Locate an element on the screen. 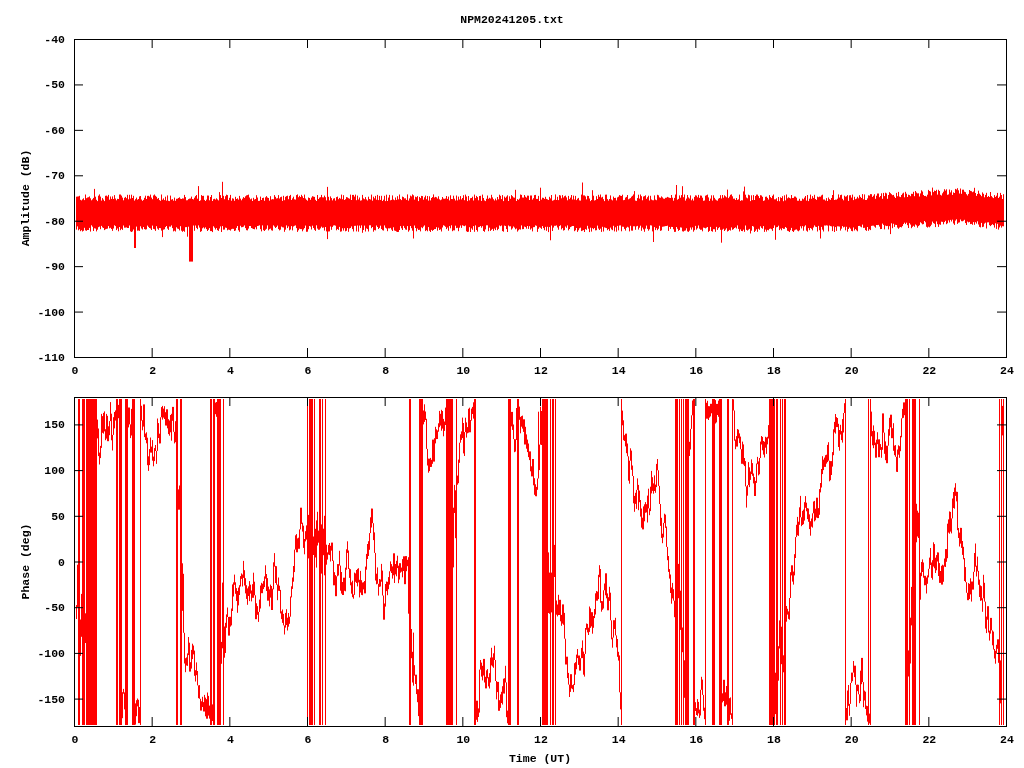 This screenshot has width=1024, height=768. y-axis-label: Phase (deg) is located at coordinates (25, 561).